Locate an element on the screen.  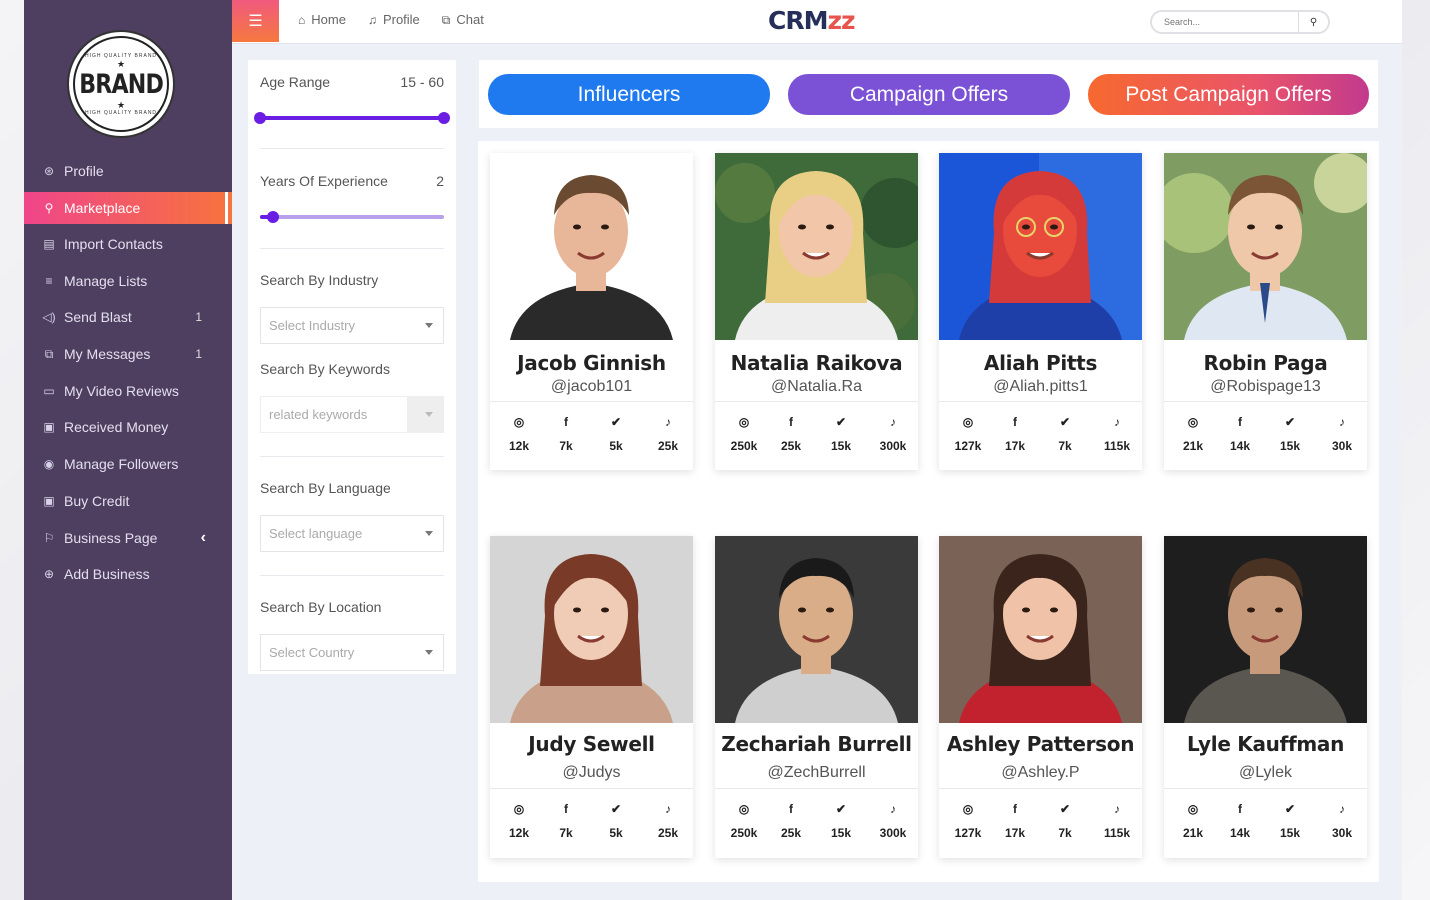
language-select: Select language is located at coordinates (352, 533).